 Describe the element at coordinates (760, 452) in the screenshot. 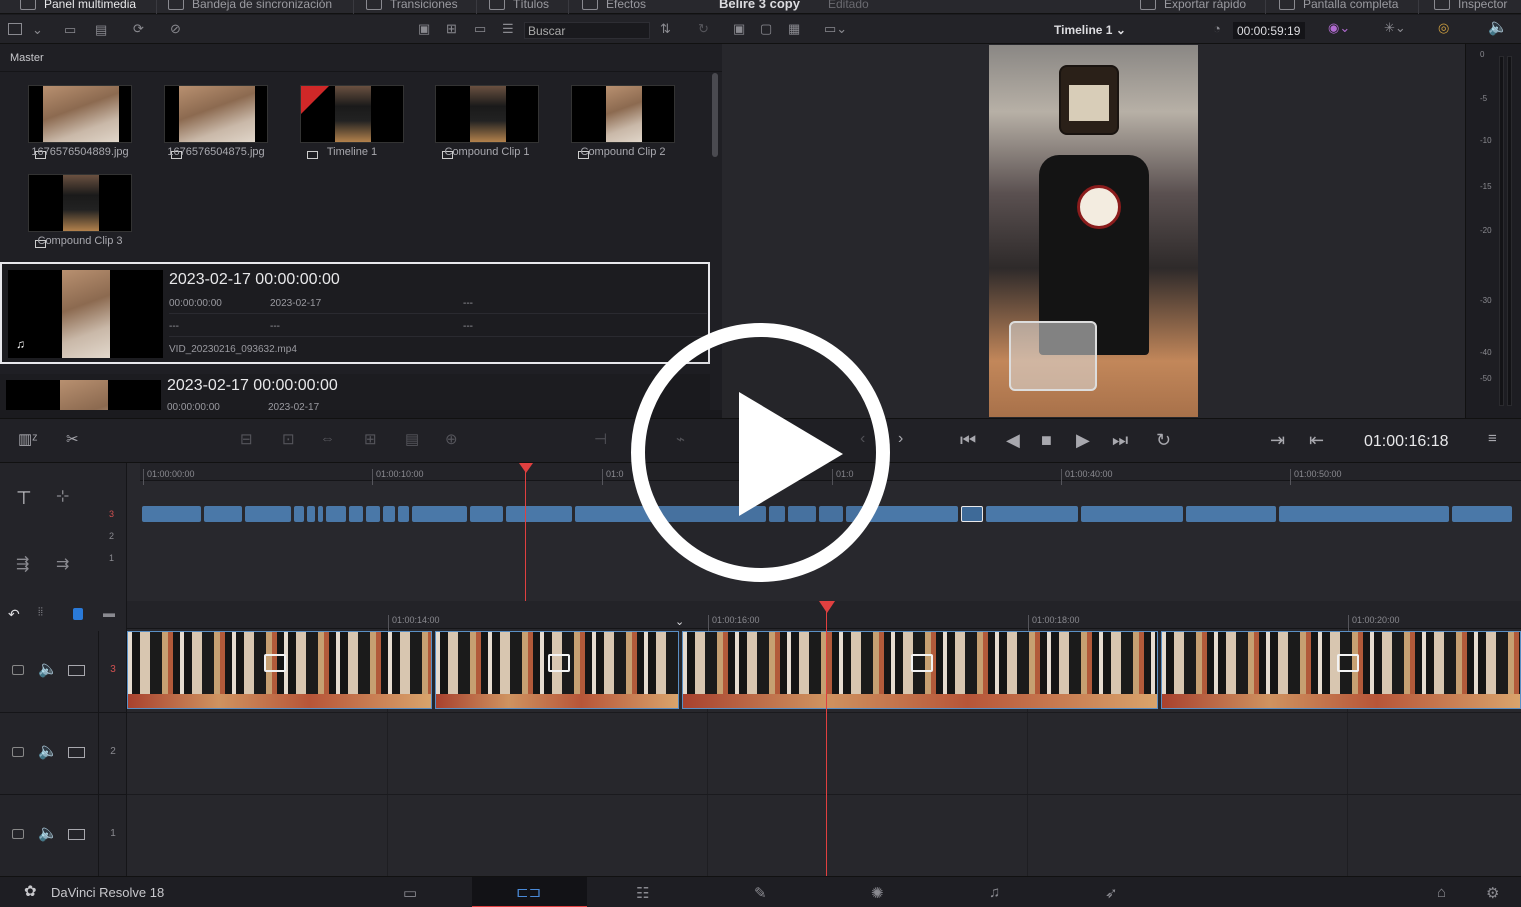

I see `video-play-overlay` at that location.